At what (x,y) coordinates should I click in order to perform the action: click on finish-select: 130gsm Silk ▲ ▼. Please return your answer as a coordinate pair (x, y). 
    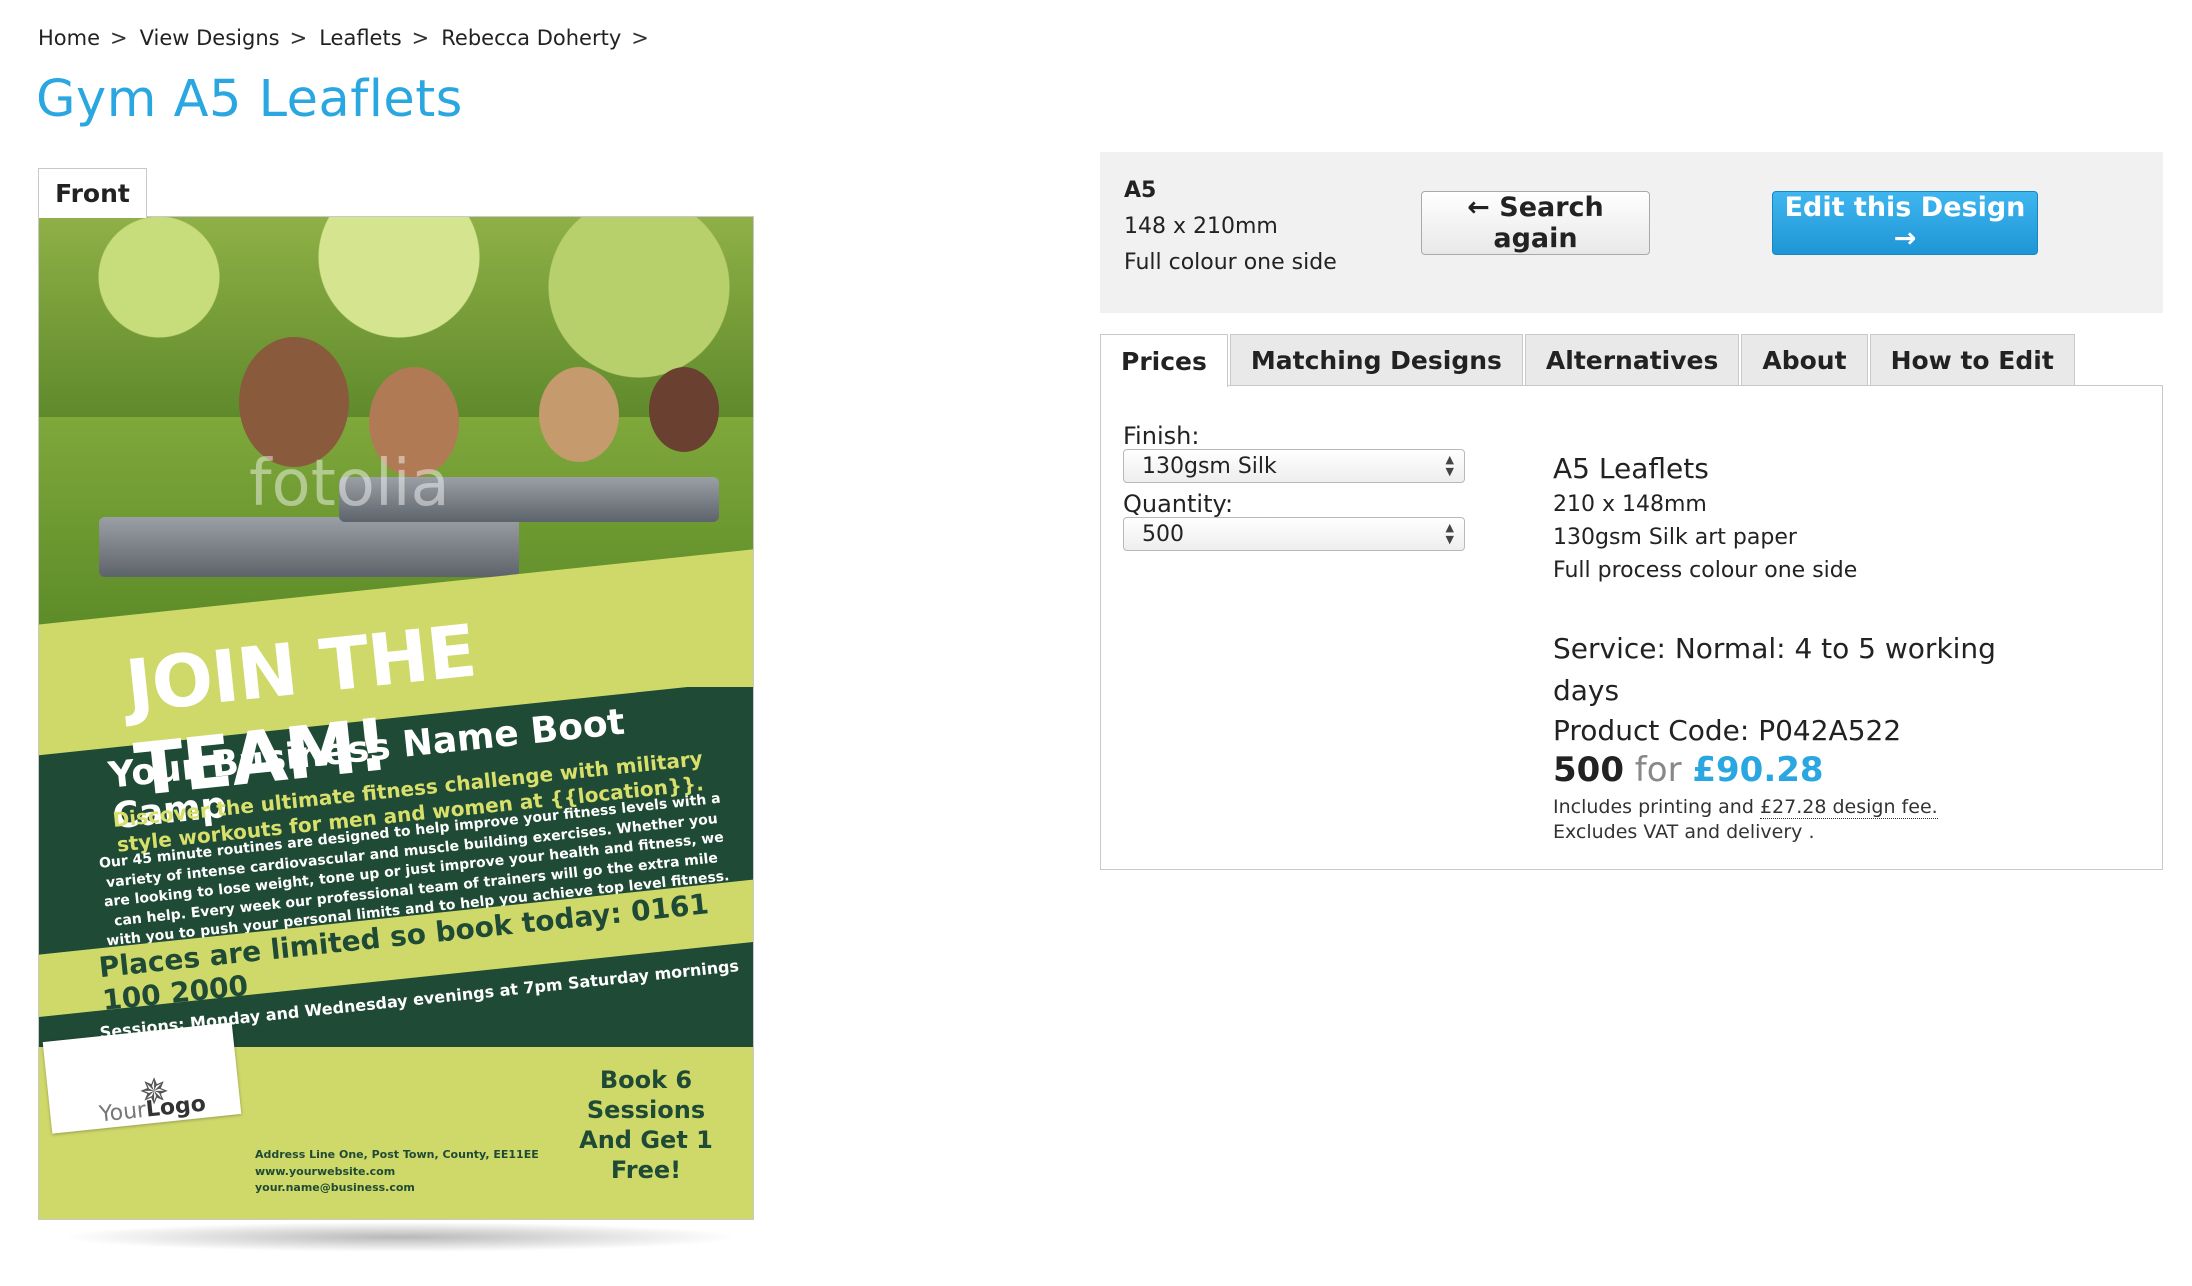
    Looking at the image, I should click on (1294, 466).